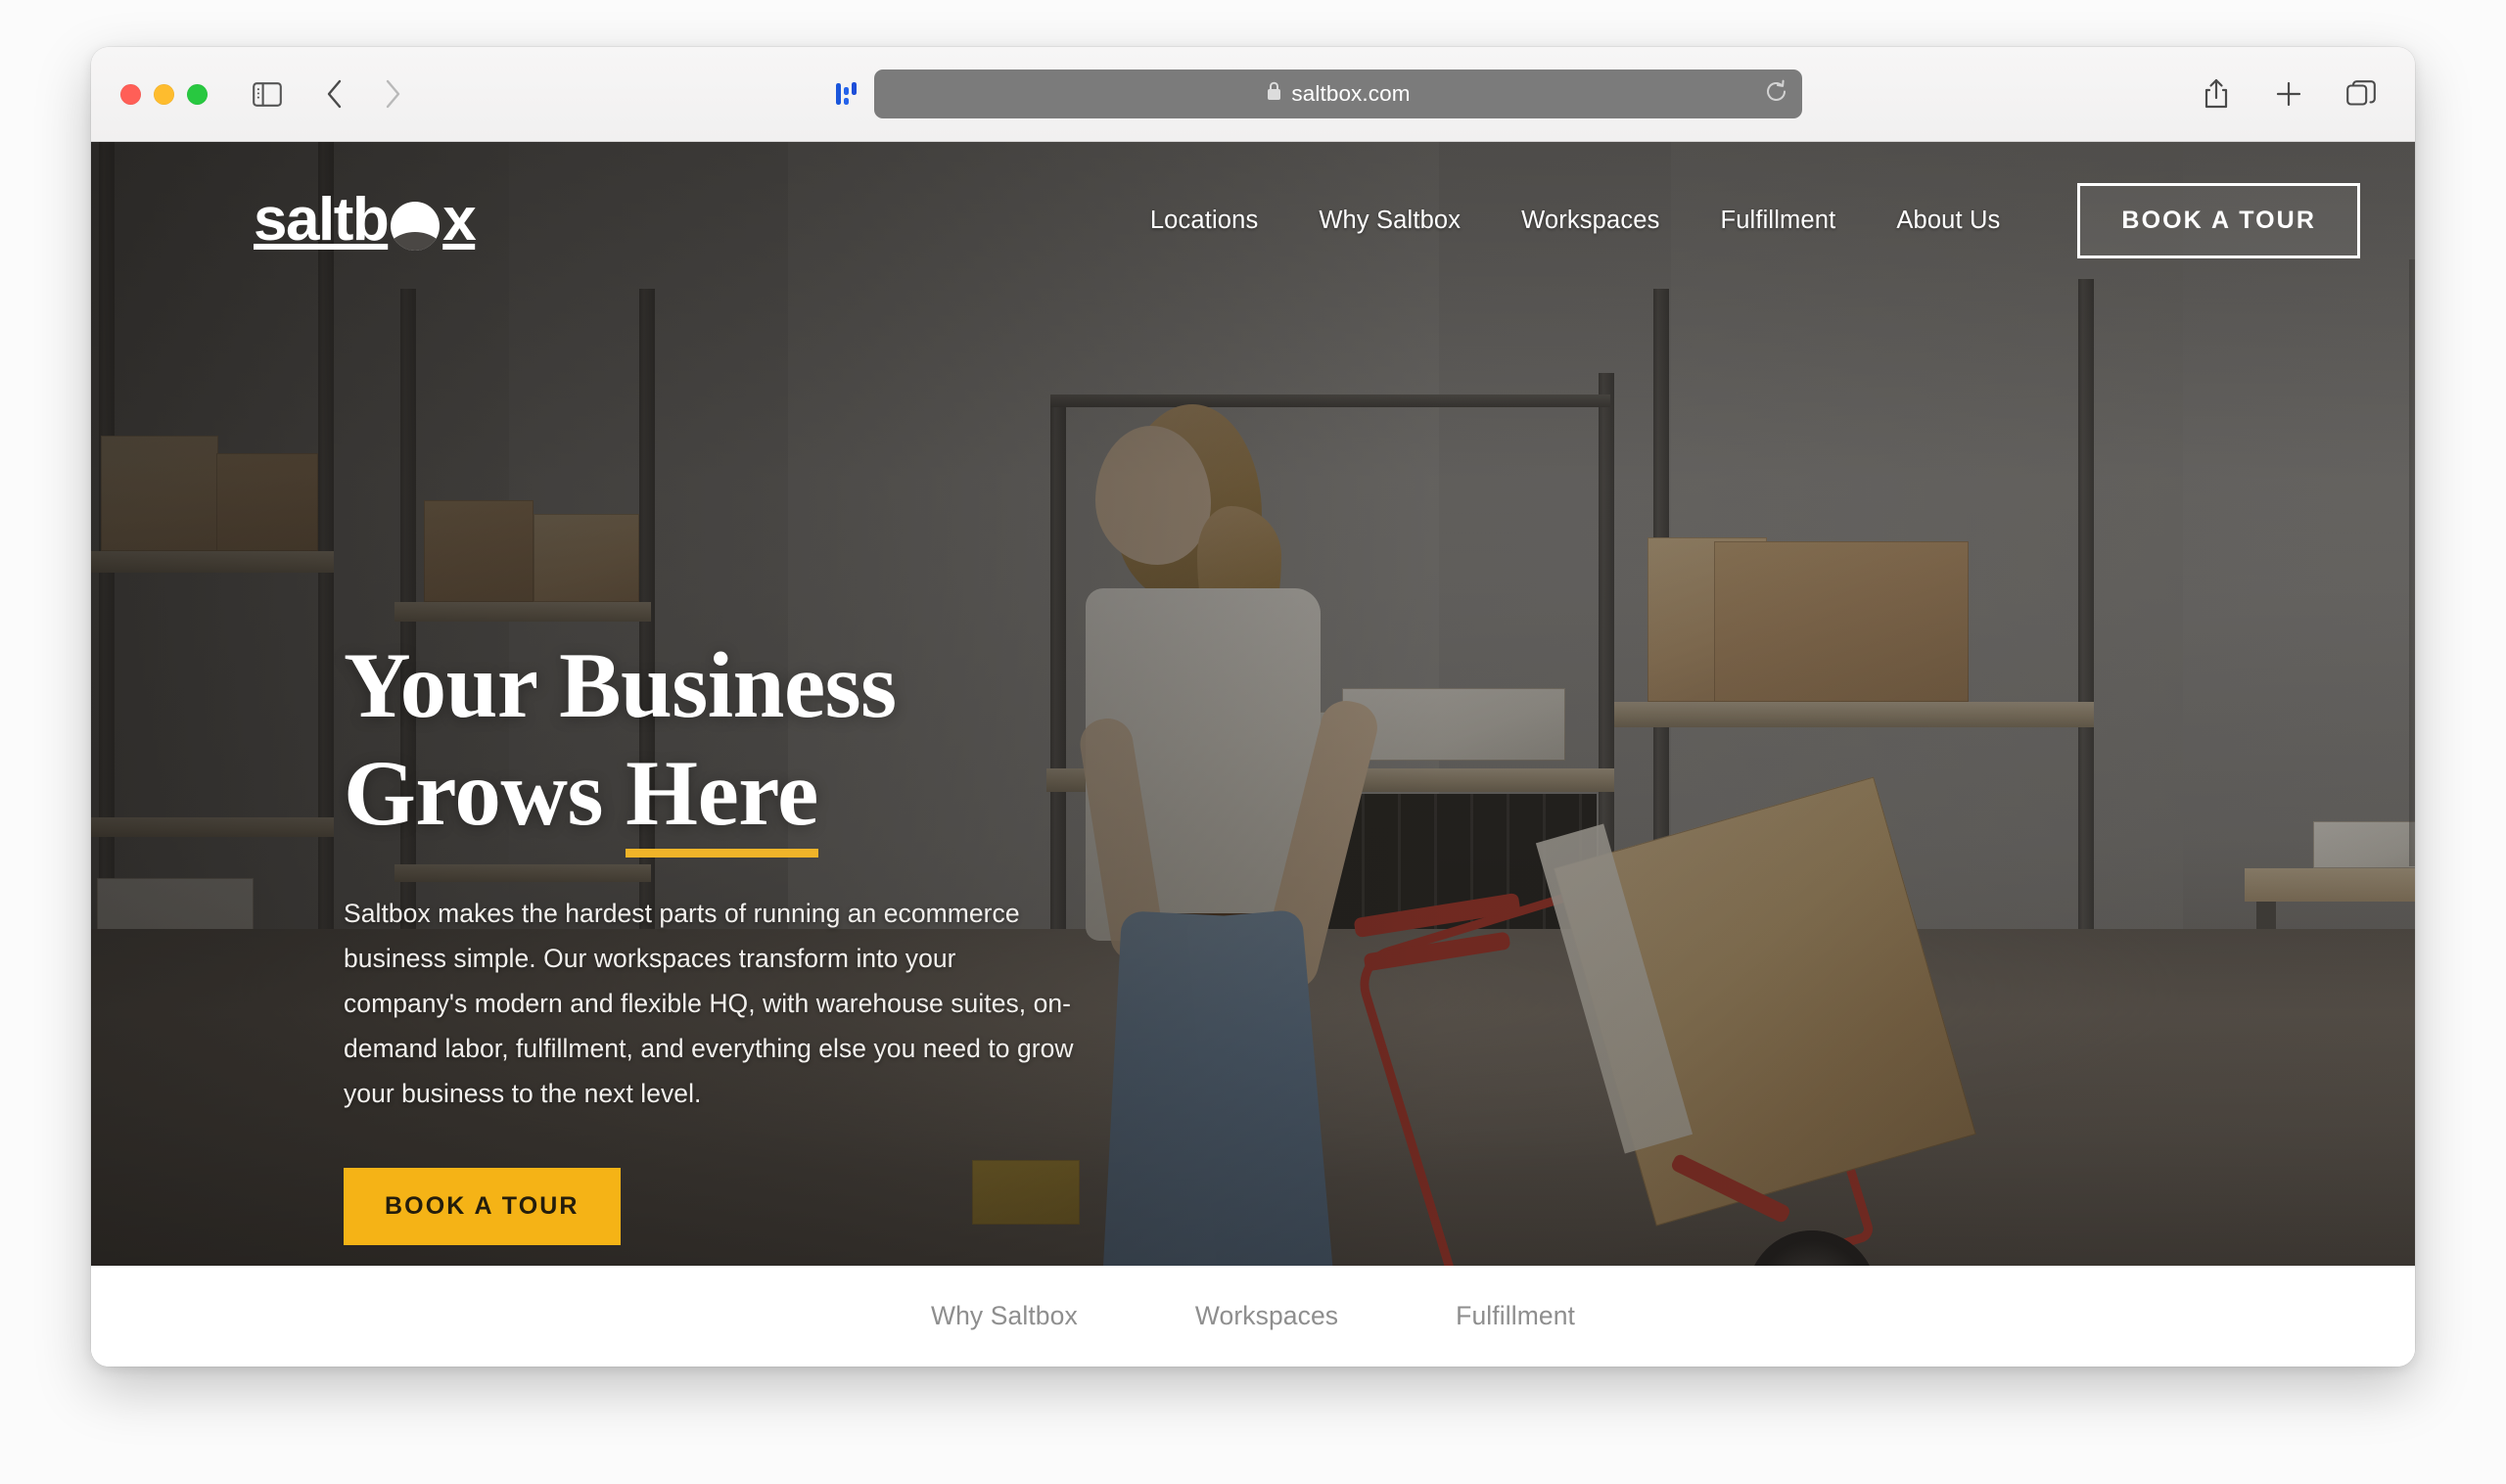  I want to click on minimize-window-button, so click(164, 94).